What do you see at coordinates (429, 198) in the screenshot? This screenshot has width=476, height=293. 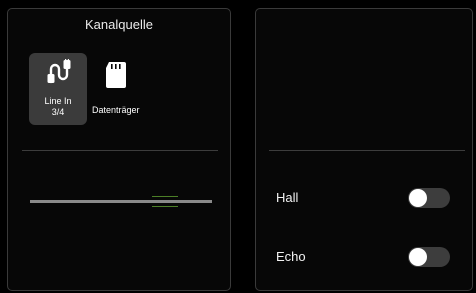 I see `hall-toggle` at bounding box center [429, 198].